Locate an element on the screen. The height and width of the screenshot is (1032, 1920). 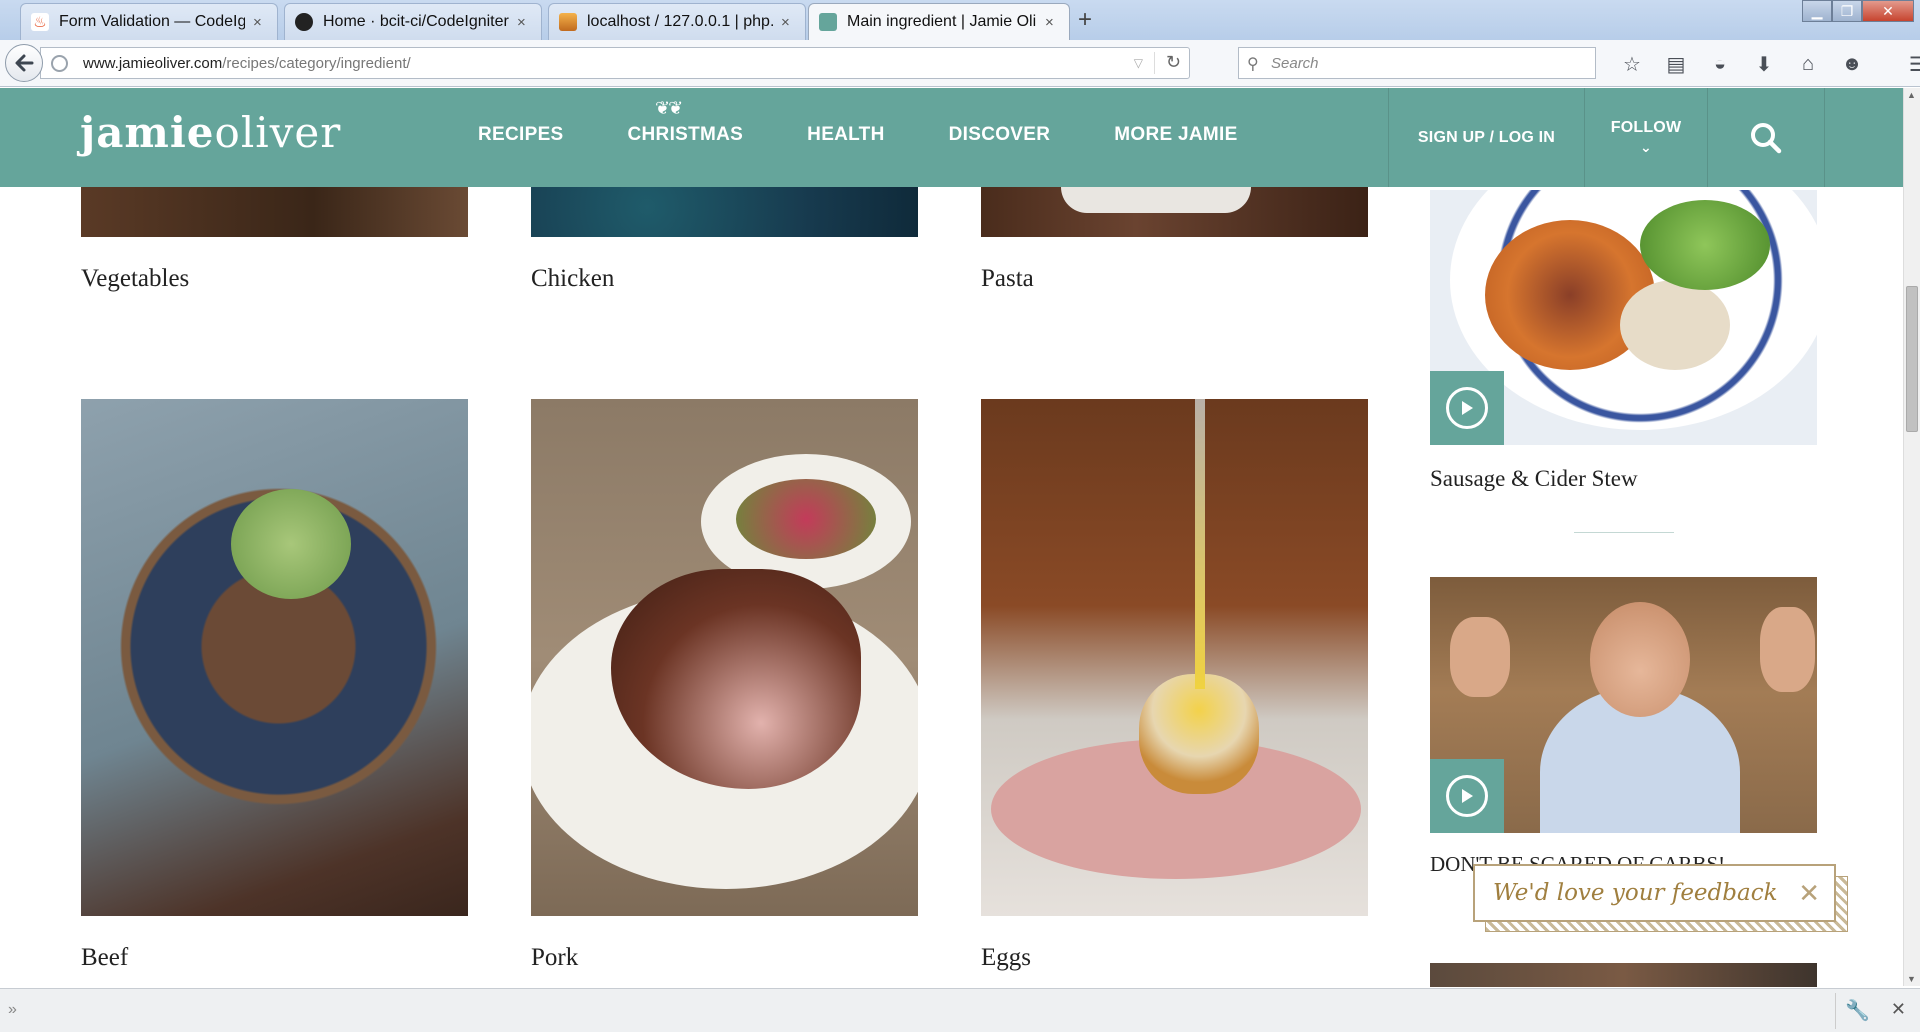
browser-tab: localhost / 127.0.0.1 | php... × is located at coordinates (677, 21).